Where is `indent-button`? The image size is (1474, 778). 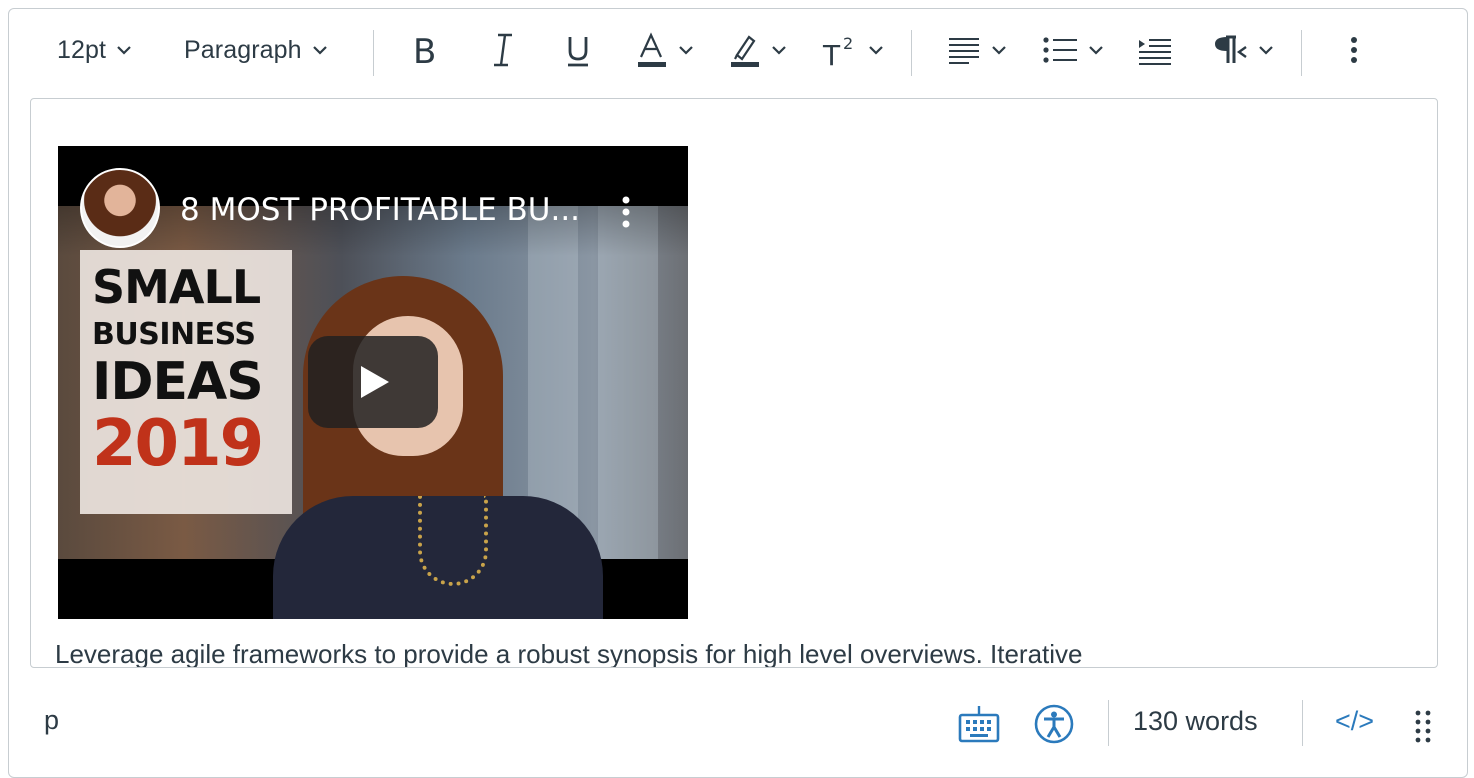 indent-button is located at coordinates (1155, 50).